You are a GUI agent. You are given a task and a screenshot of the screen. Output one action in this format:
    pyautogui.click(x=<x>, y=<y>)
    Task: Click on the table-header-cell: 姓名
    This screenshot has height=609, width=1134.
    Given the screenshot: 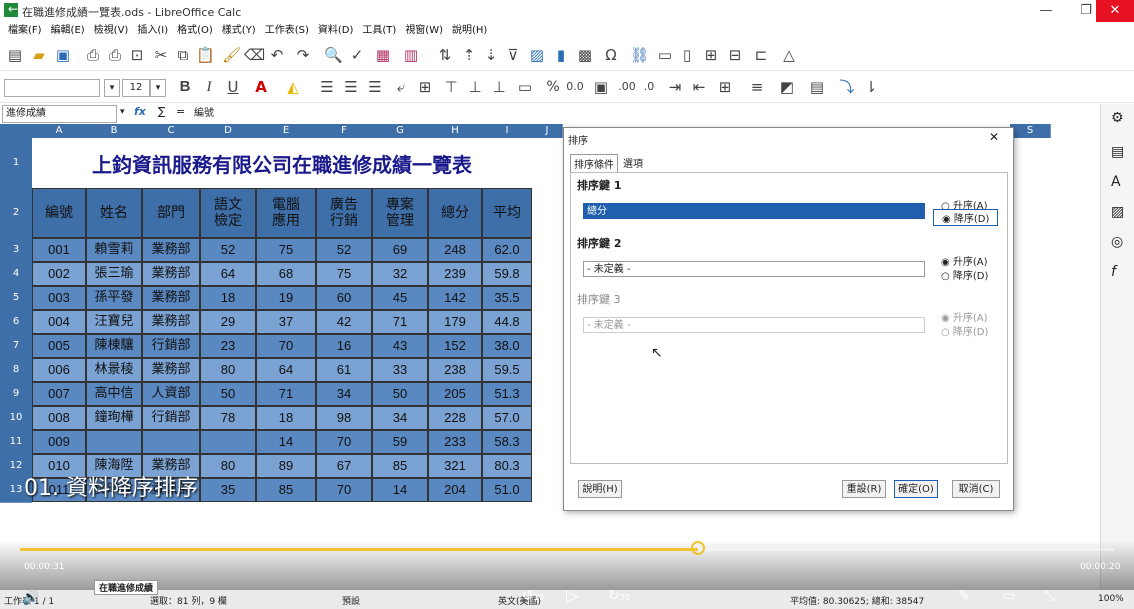 What is the action you would take?
    pyautogui.click(x=114, y=213)
    